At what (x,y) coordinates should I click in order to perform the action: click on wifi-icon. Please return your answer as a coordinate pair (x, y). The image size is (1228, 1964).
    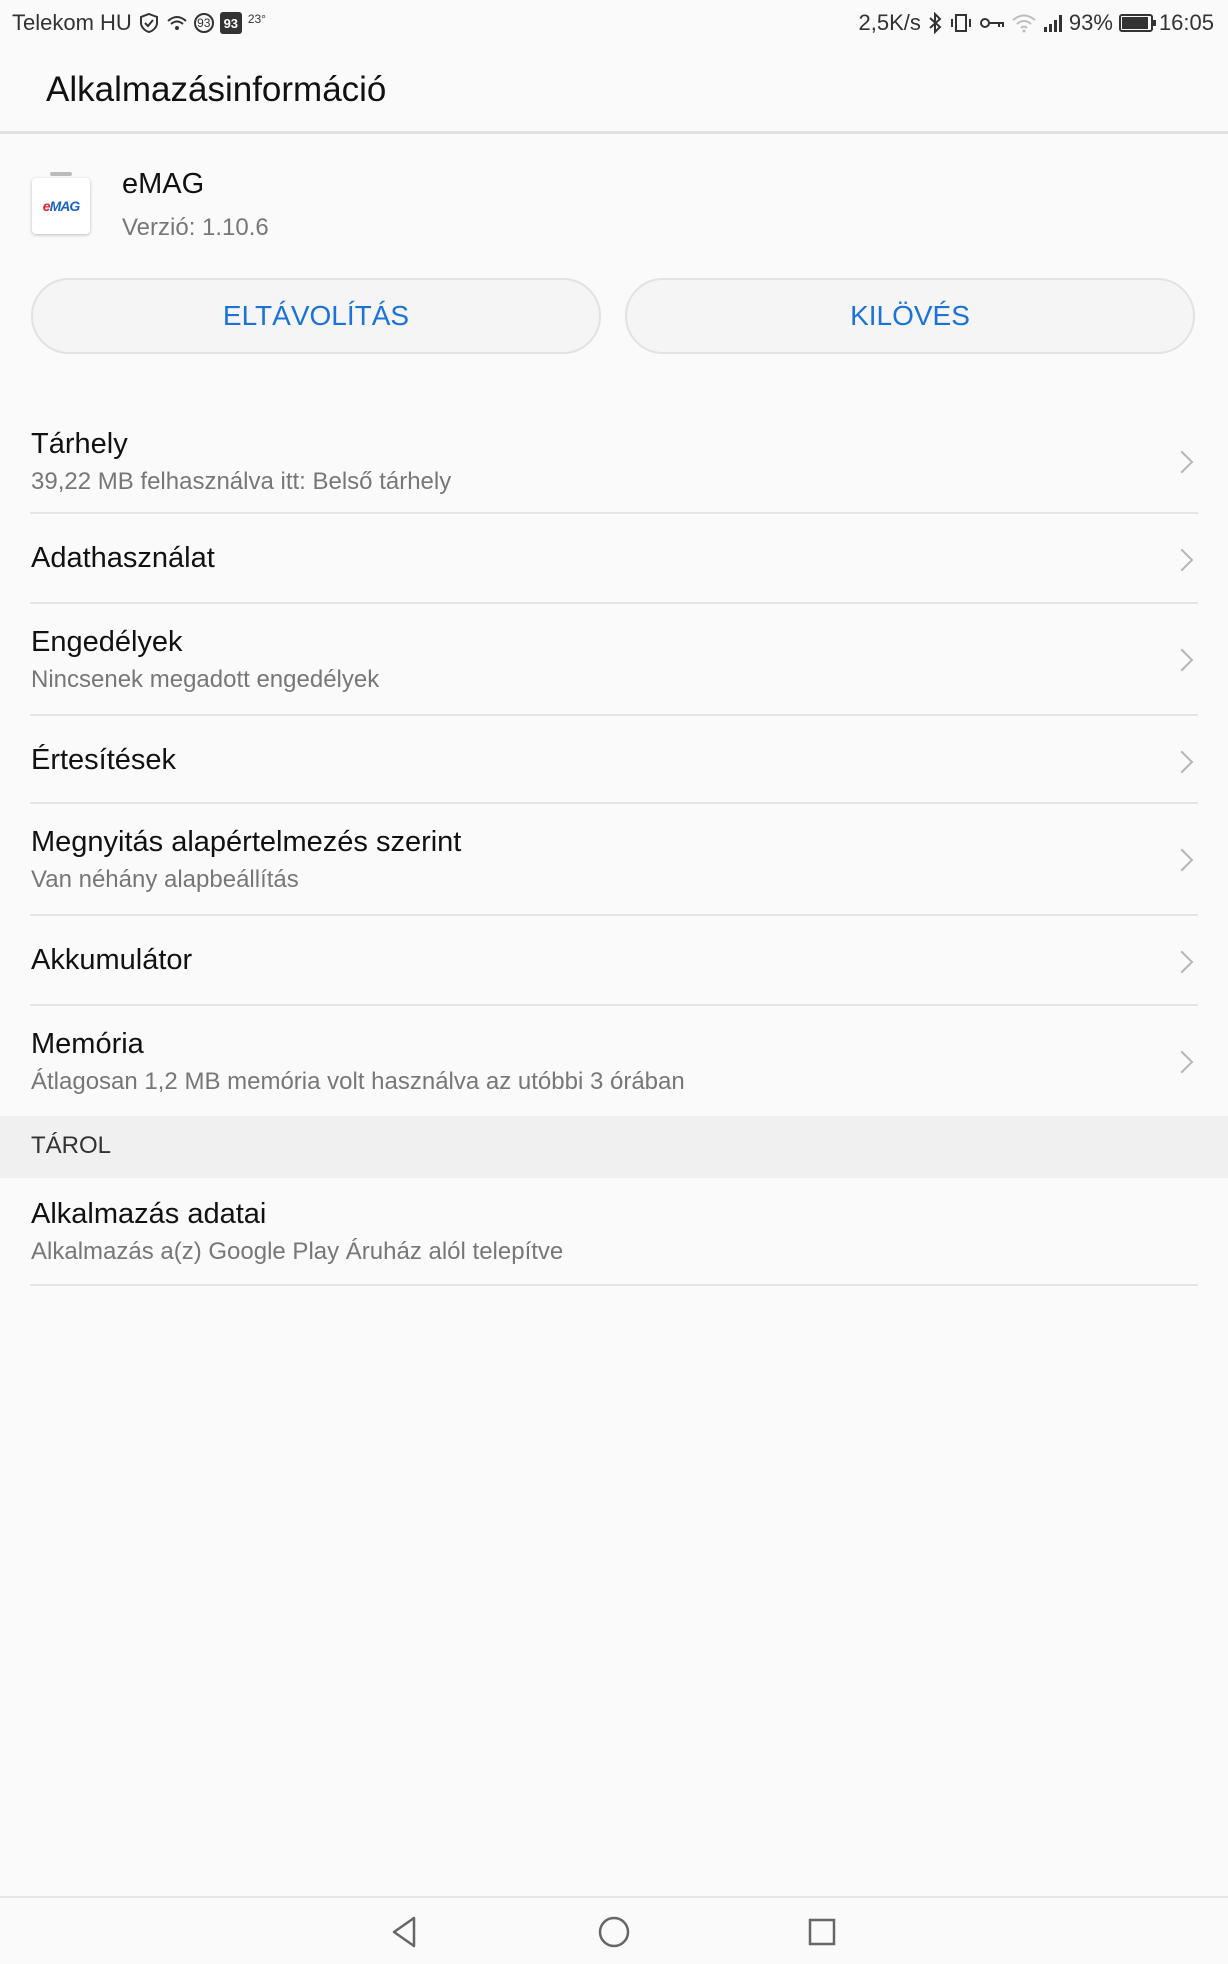
    Looking at the image, I should click on (1024, 23).